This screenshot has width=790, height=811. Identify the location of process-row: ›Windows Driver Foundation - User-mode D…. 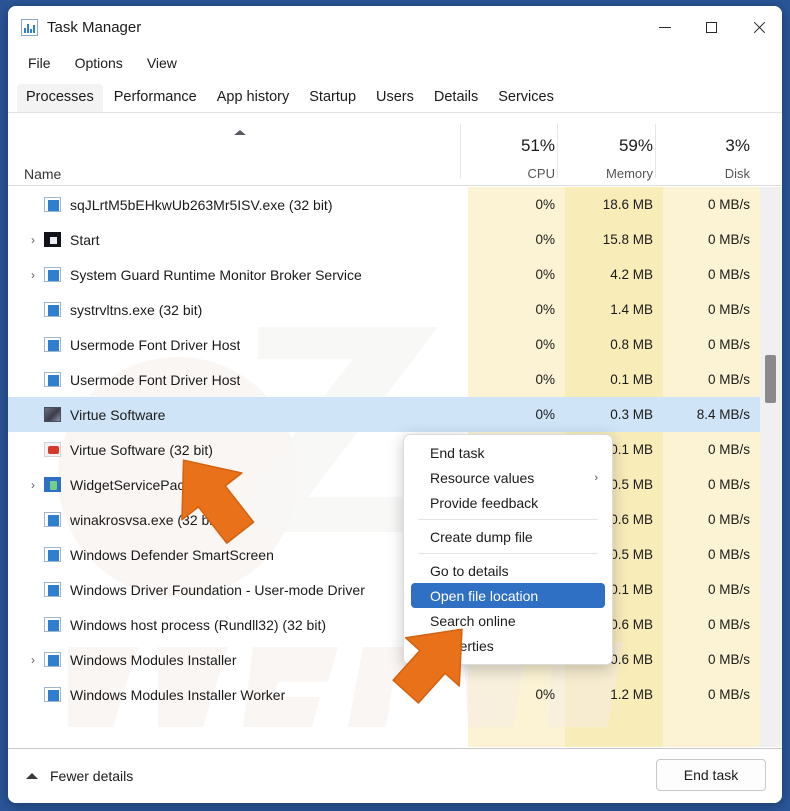
(384, 589).